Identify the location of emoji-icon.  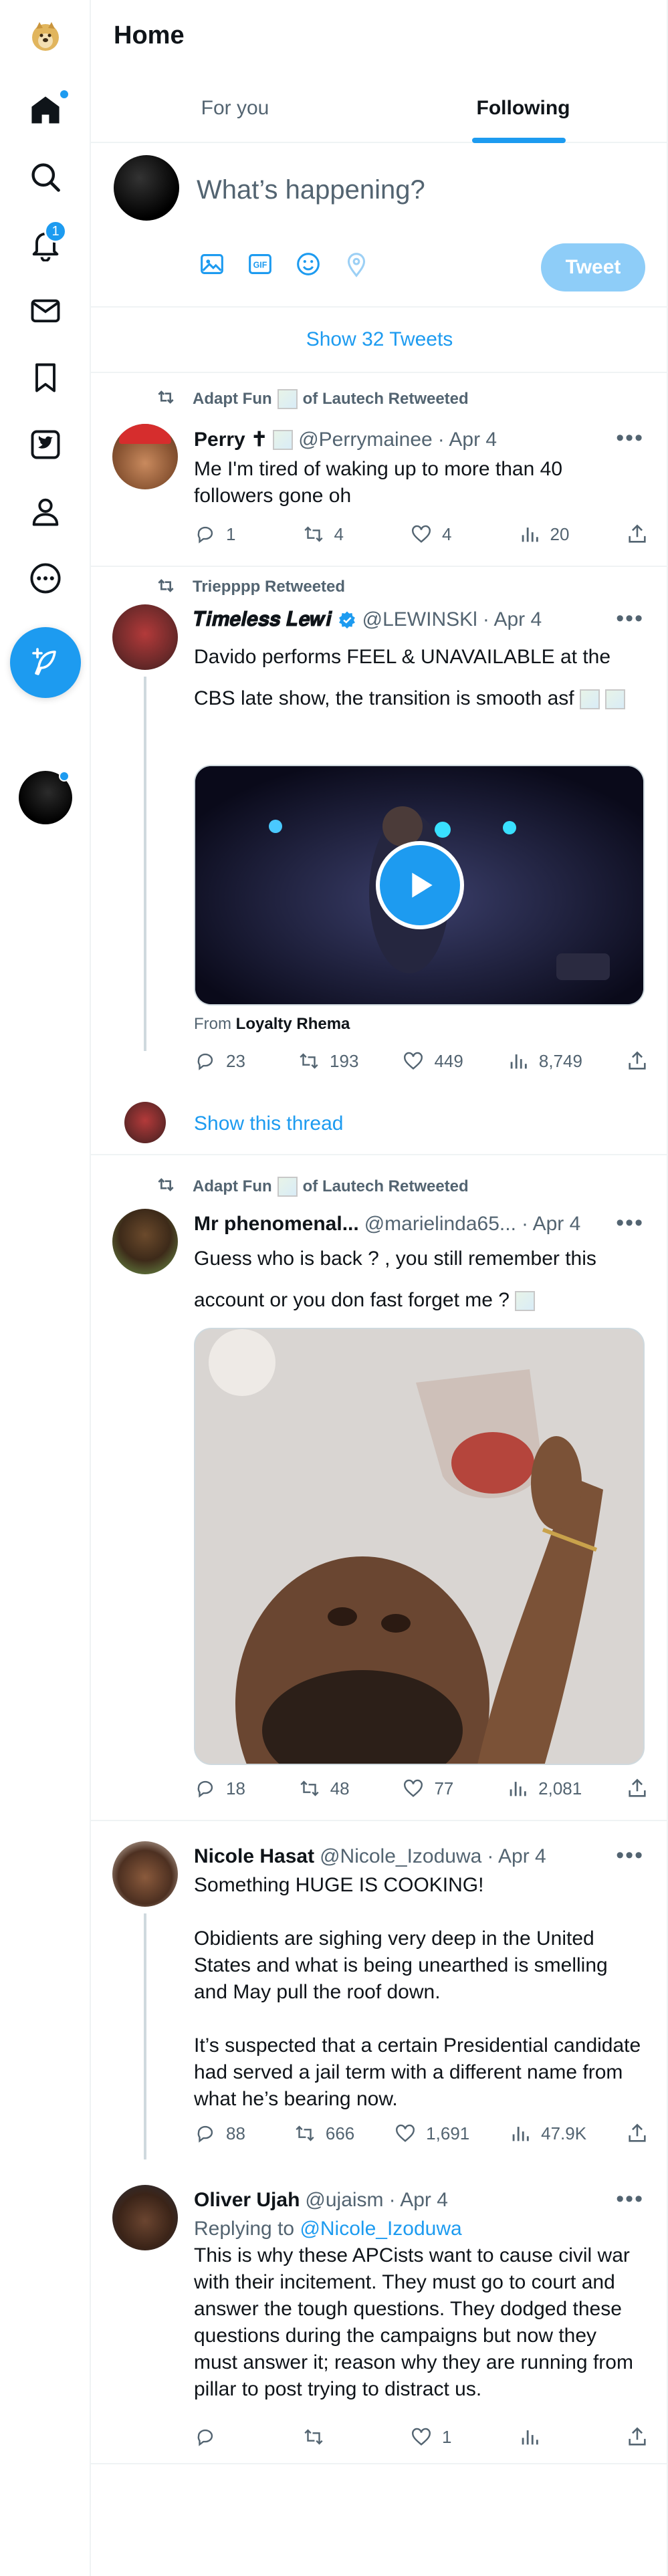
(309, 264).